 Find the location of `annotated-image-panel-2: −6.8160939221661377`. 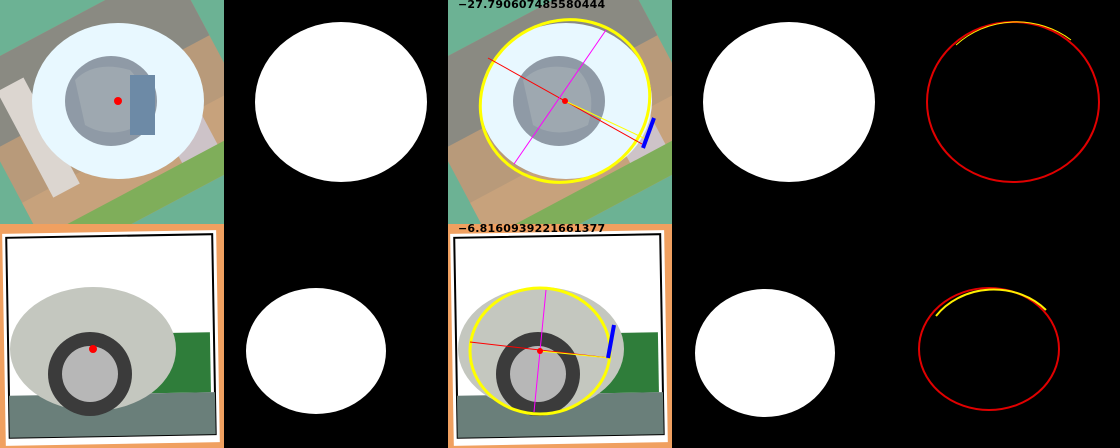

annotated-image-panel-2: −6.8160939221661377 is located at coordinates (560, 336).